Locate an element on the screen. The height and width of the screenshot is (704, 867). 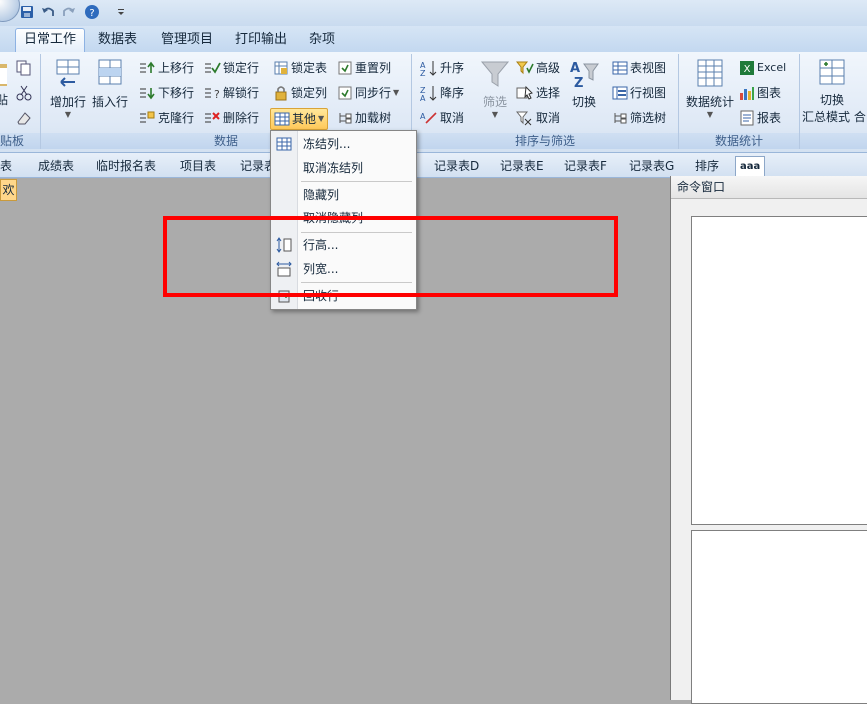
toggle-sort-label: 切换 is located at coordinates (583, 102).